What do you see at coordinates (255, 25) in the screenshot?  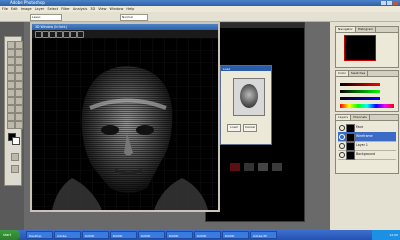 I see `background-document-title-bar` at bounding box center [255, 25].